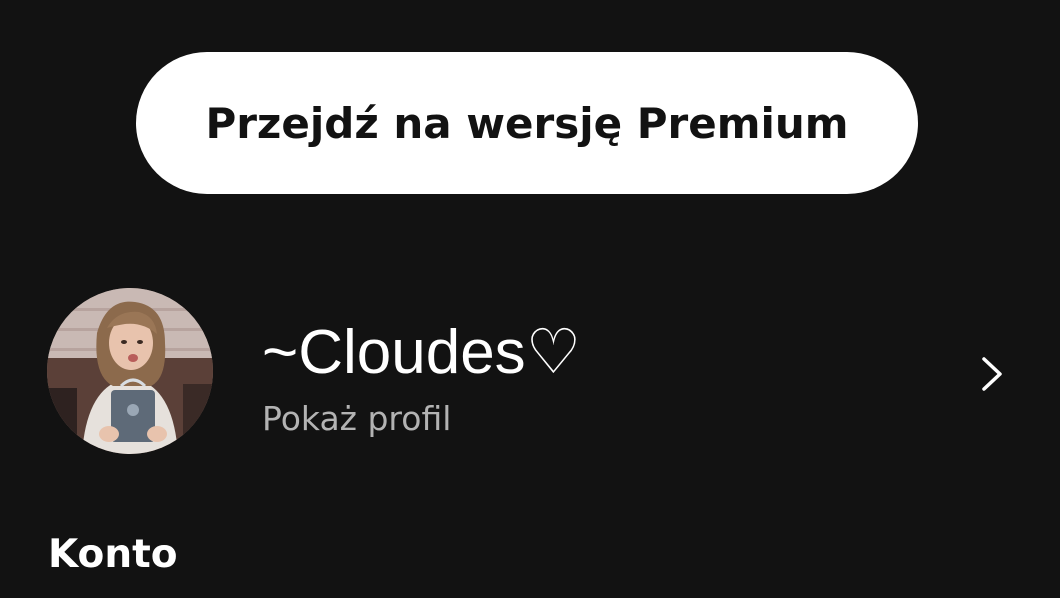 The image size is (1060, 598). I want to click on avatar, so click(130, 371).